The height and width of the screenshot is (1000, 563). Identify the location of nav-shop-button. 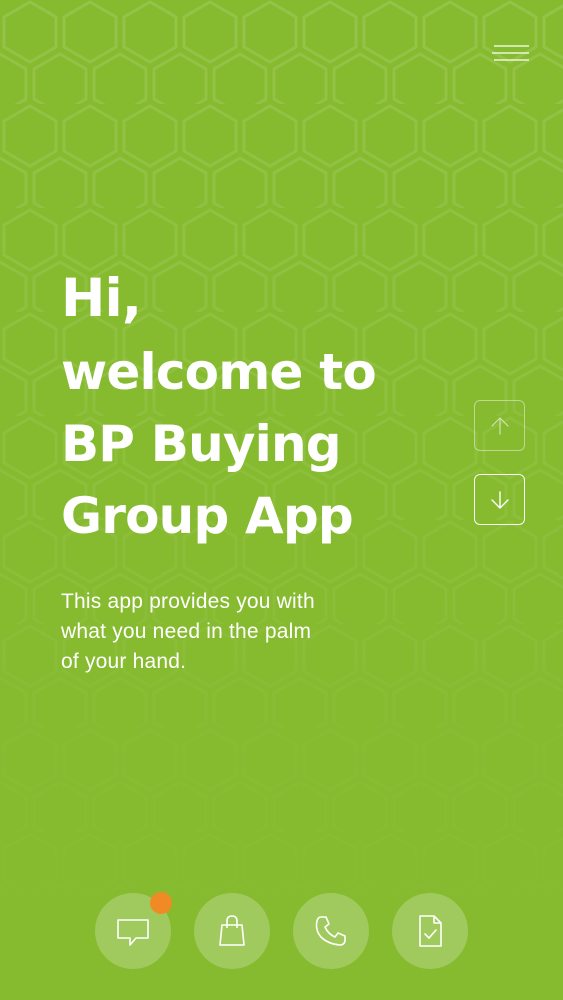
(232, 931).